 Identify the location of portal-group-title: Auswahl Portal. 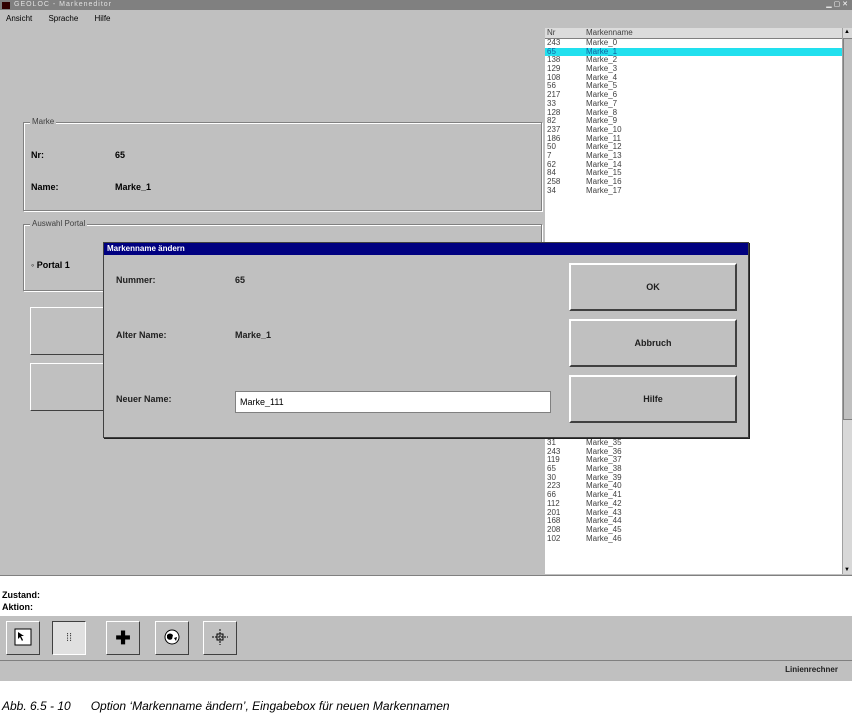
(59, 223).